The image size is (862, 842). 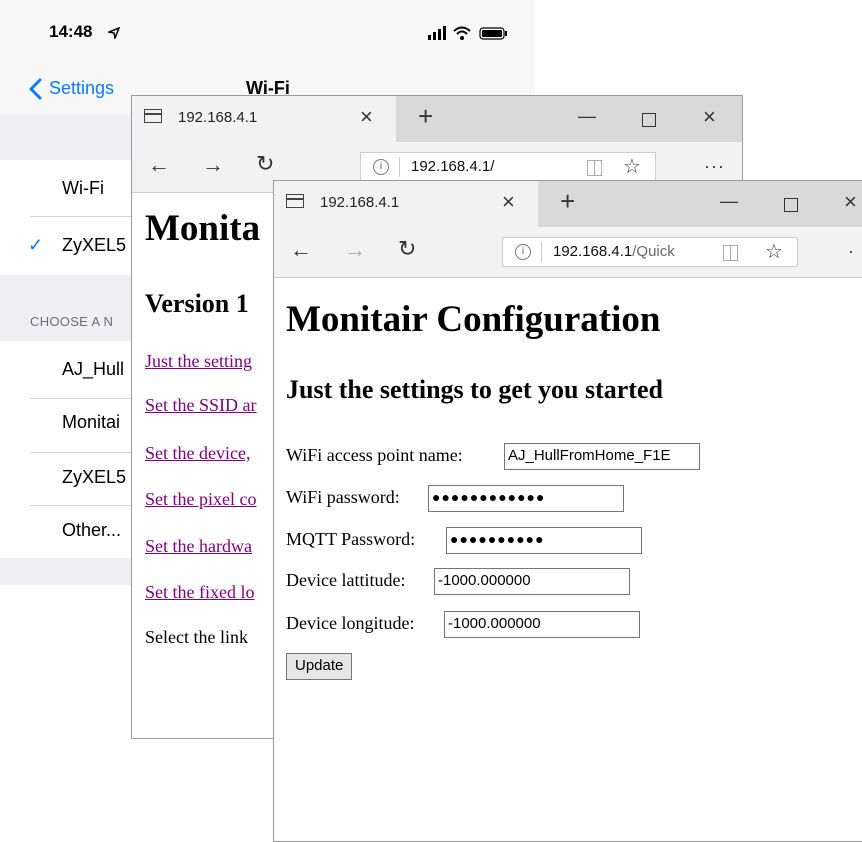 What do you see at coordinates (714, 166) in the screenshot?
I see `more-icon: ···` at bounding box center [714, 166].